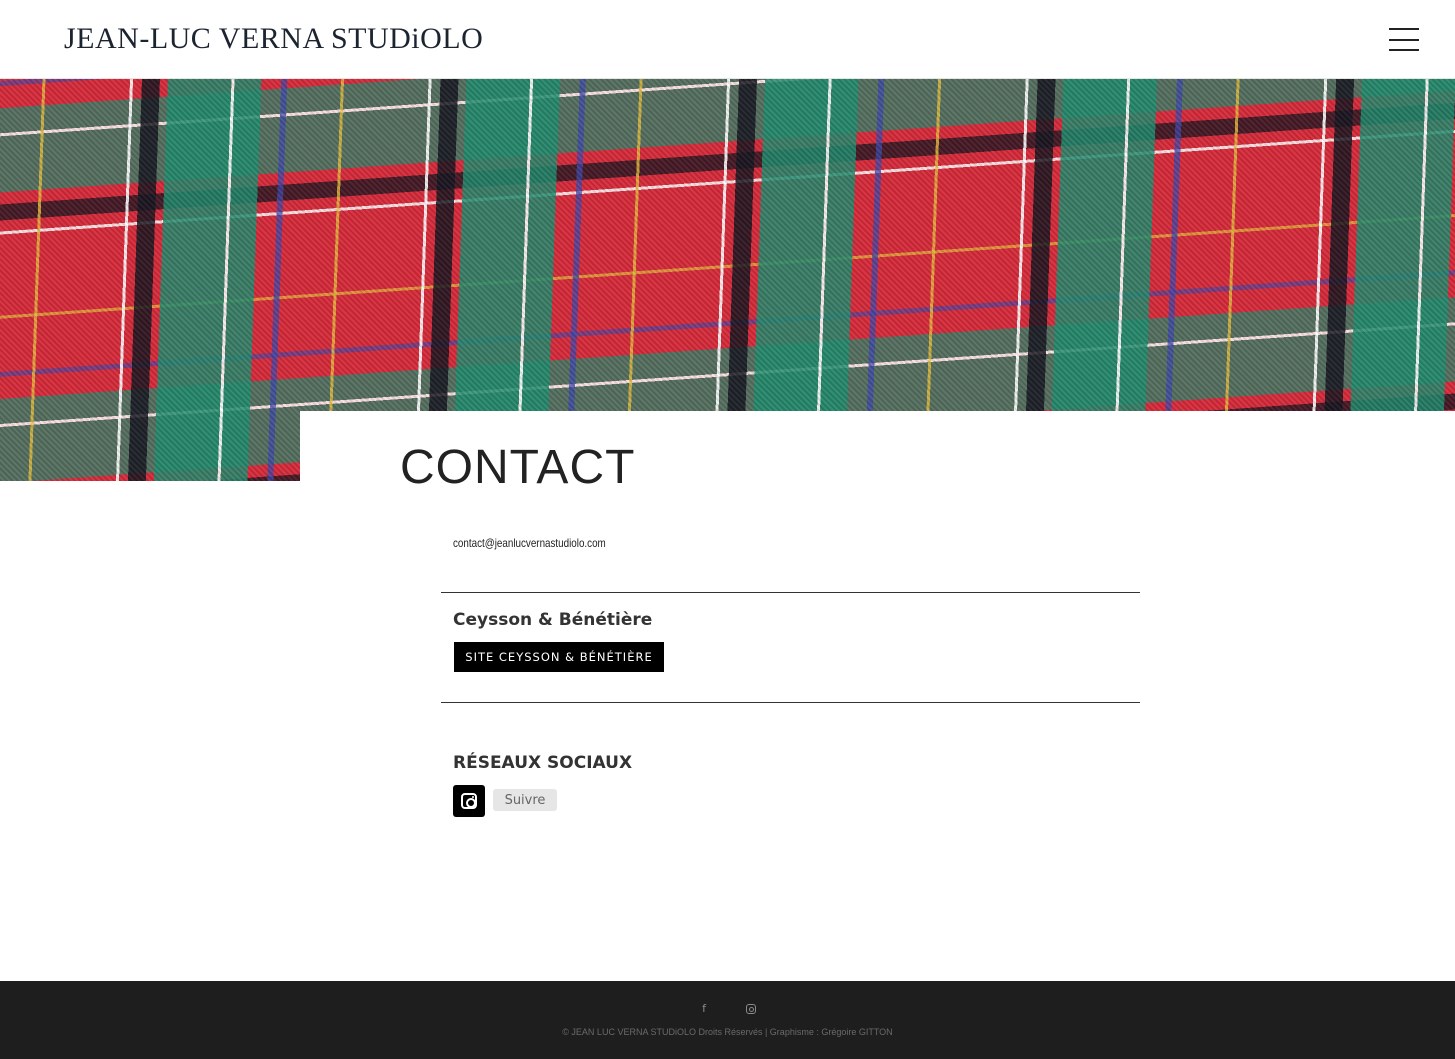  Describe the element at coordinates (727, 1020) in the screenshot. I see `site-footer: f` at that location.